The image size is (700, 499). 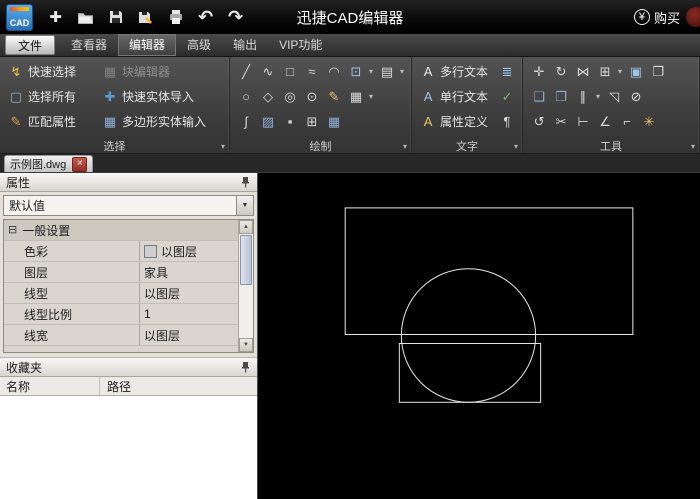 I want to click on array-dropdown-icon: ▾, so click(x=620, y=71).